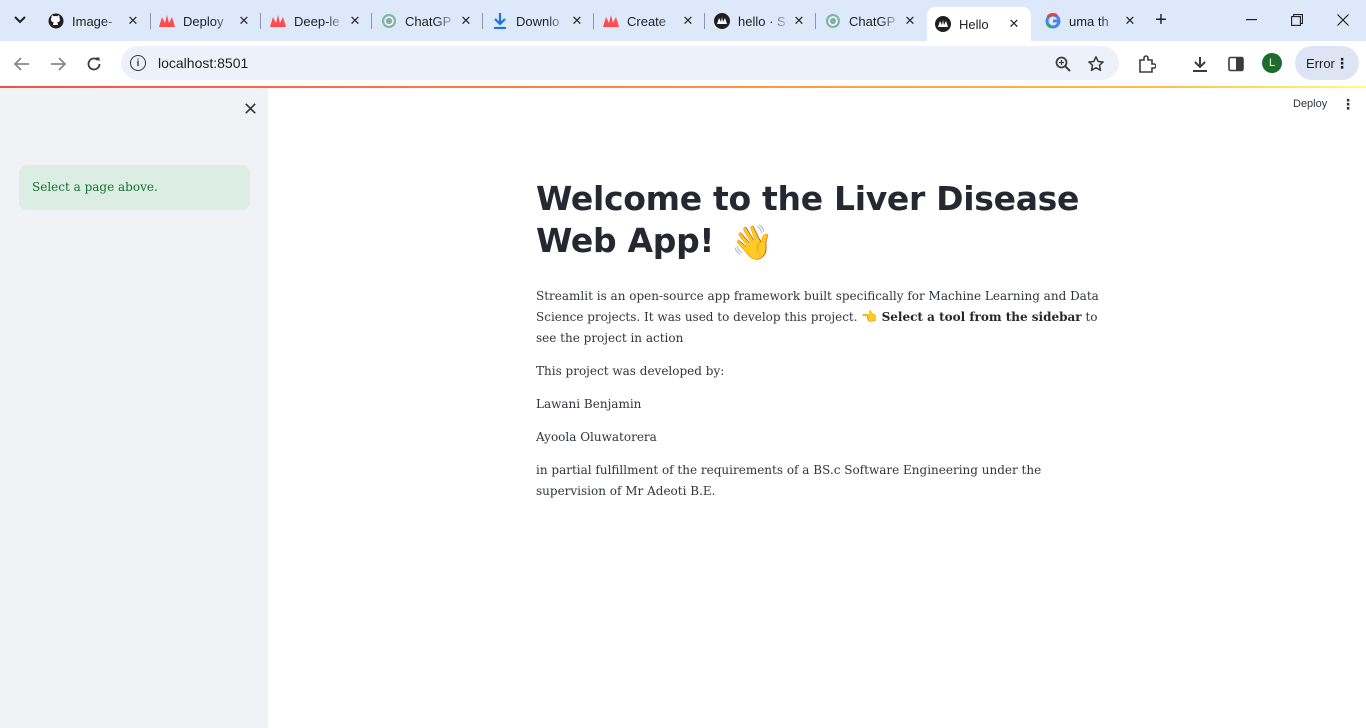 The height and width of the screenshot is (728, 1366). Describe the element at coordinates (630, 371) in the screenshot. I see `developed-by-text: This project was developed by:` at that location.